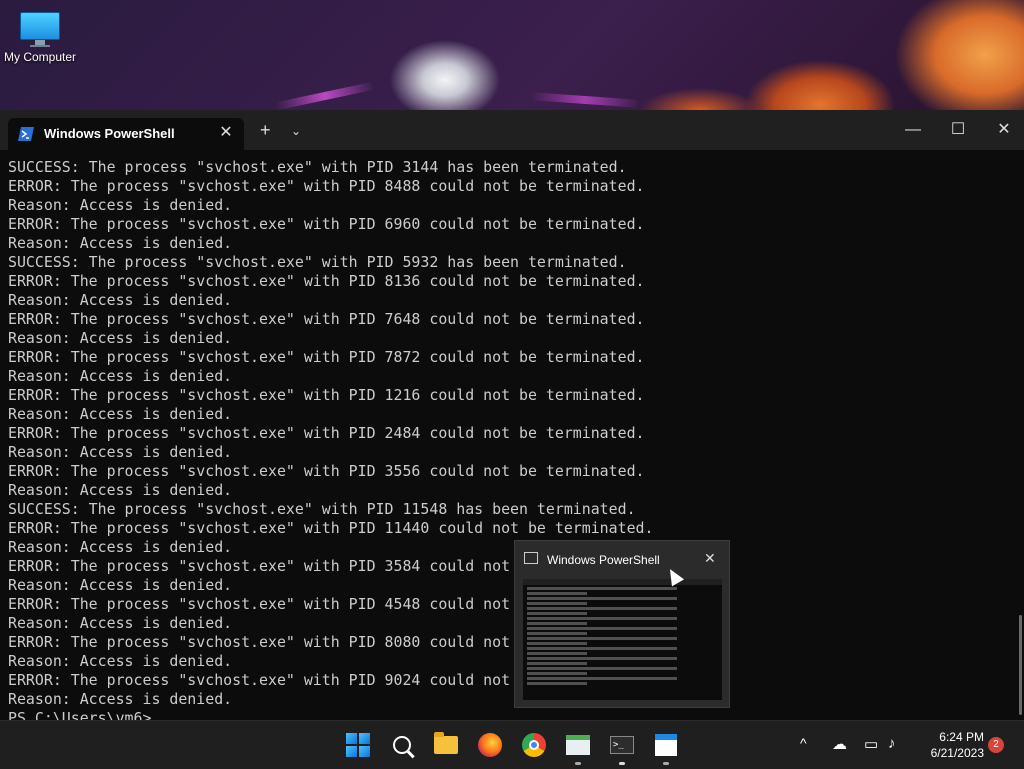  What do you see at coordinates (296, 131) in the screenshot?
I see `chevron-down-icon: ⌄` at bounding box center [296, 131].